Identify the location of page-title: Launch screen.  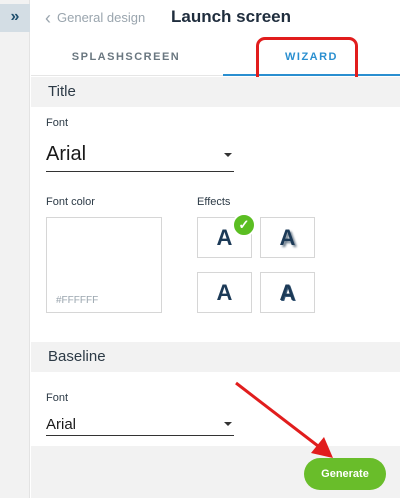
(231, 16).